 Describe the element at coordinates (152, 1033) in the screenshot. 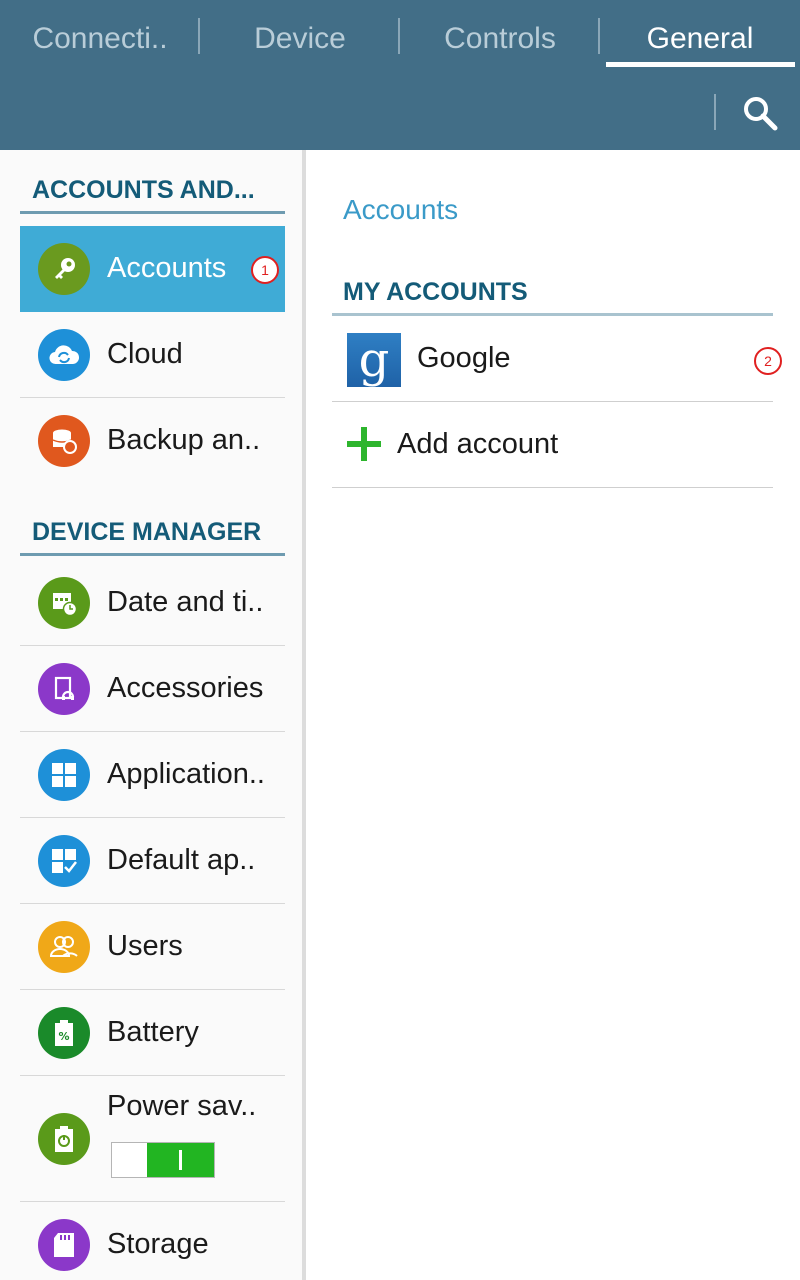

I see `sidebar-item-battery: % Battery` at that location.